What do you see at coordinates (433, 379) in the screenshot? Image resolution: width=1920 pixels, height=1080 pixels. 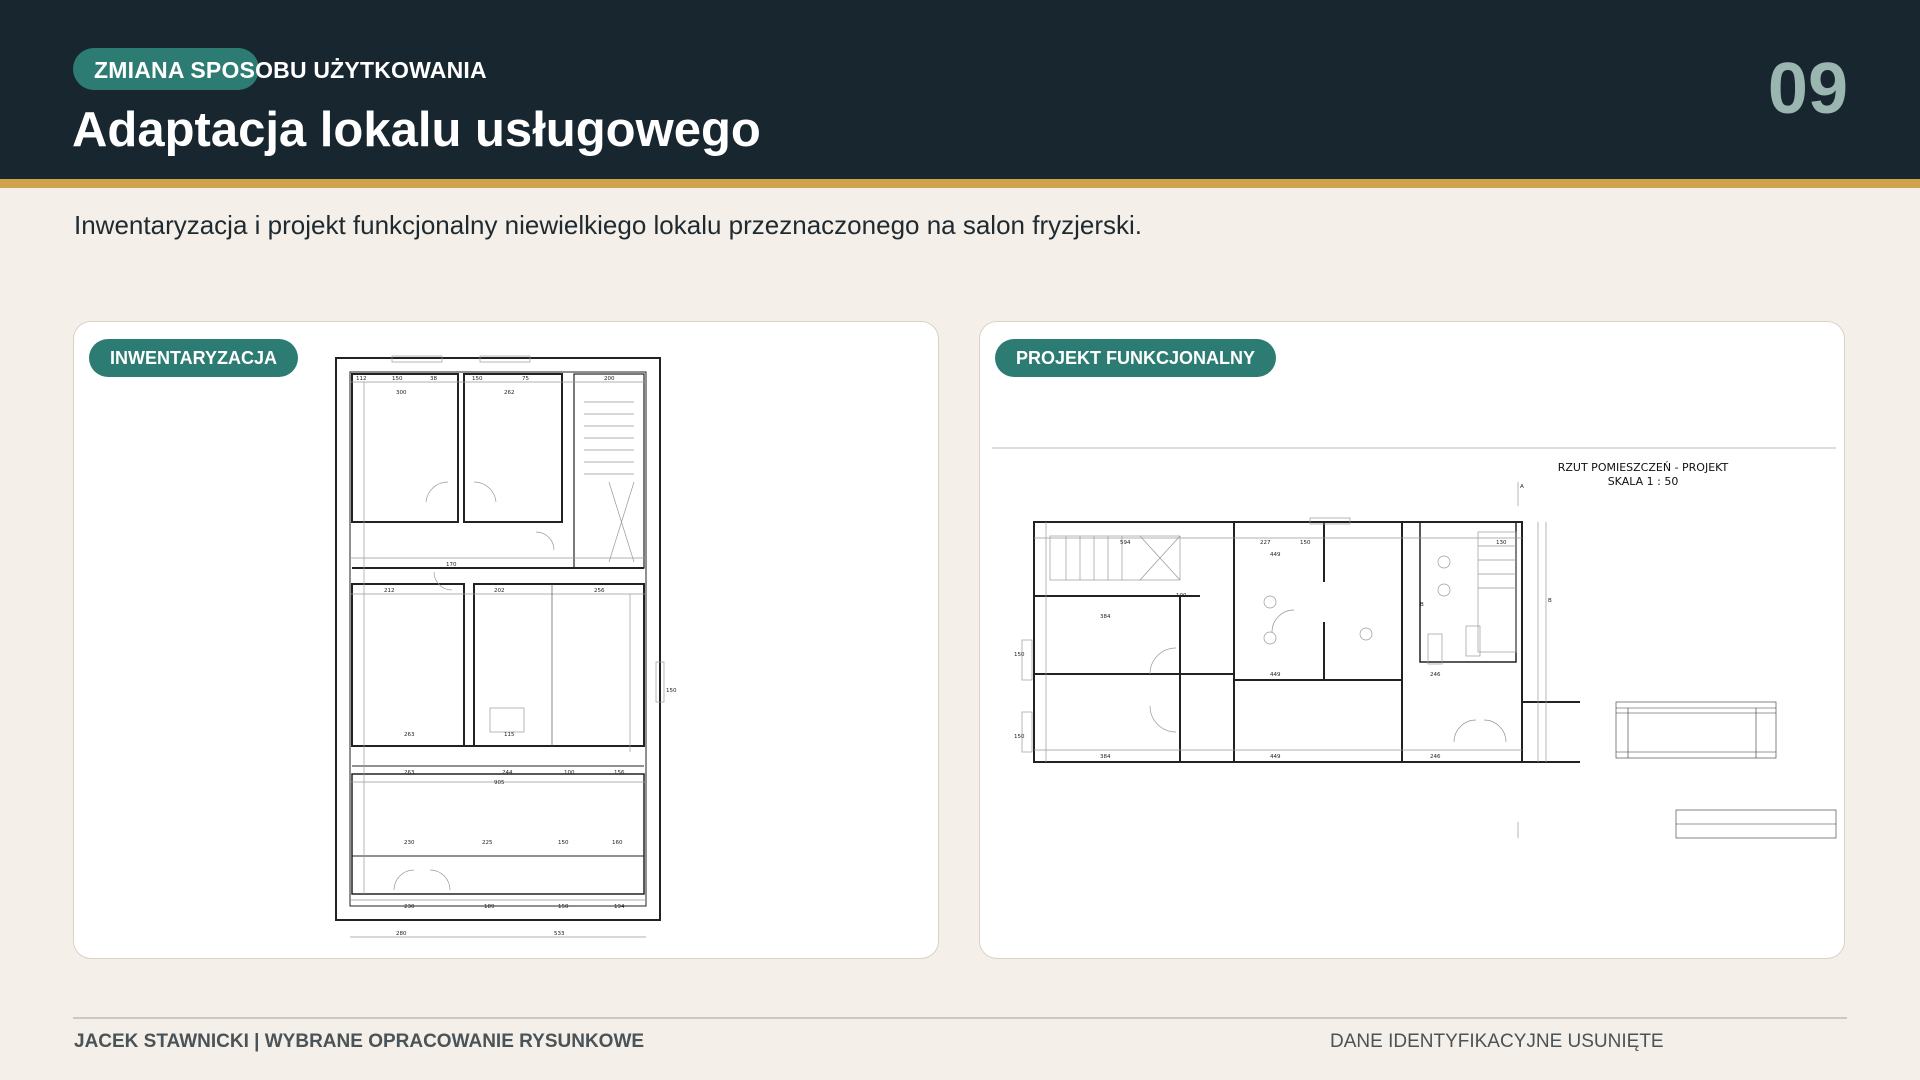 I see `svg-text: 38` at bounding box center [433, 379].